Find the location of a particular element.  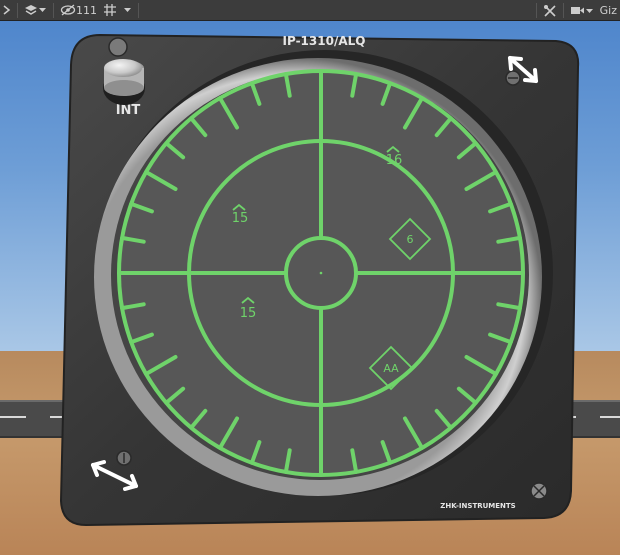

grid-button is located at coordinates (110, 10).